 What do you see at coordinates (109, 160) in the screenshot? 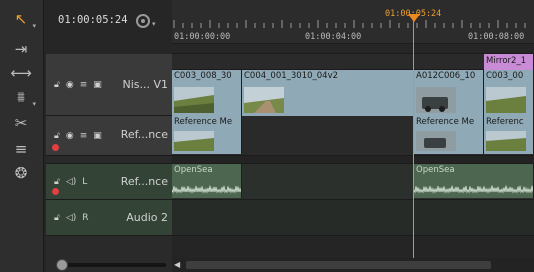
I see `track-separator` at bounding box center [109, 160].